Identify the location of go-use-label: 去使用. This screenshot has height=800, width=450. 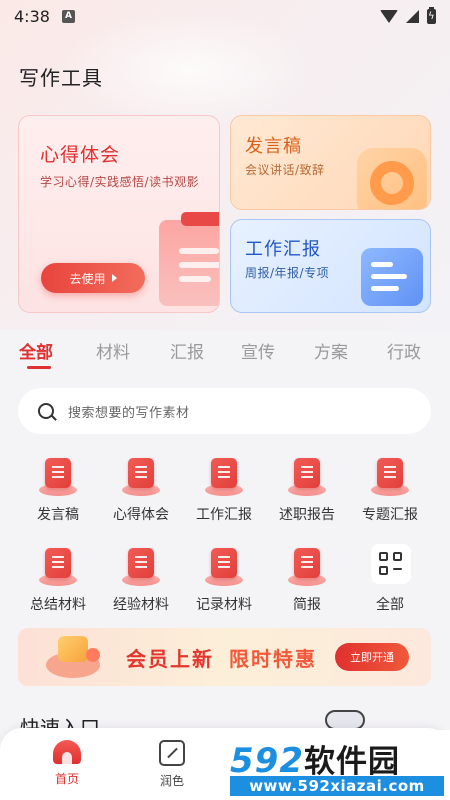
(87, 278).